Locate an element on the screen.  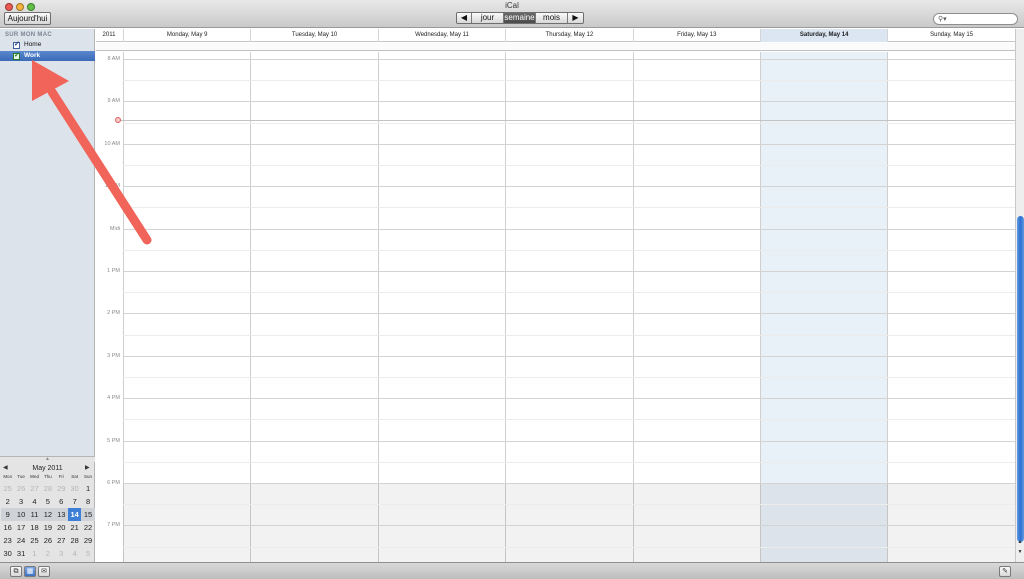
mini-day-cell: 14 is located at coordinates (74, 514).